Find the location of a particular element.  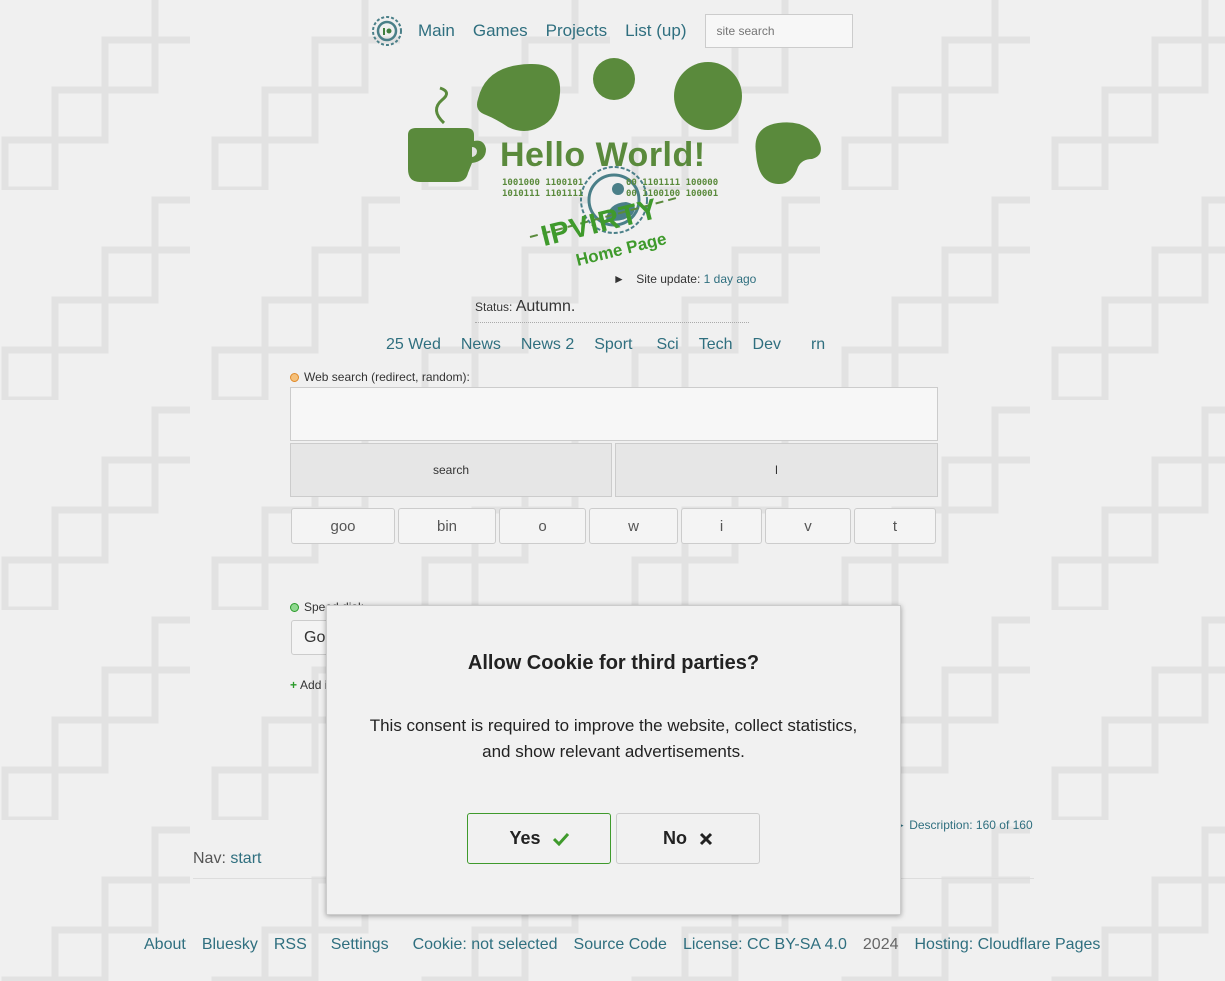

description-counter: ► Description: 160 of 160 is located at coordinates (963, 825).